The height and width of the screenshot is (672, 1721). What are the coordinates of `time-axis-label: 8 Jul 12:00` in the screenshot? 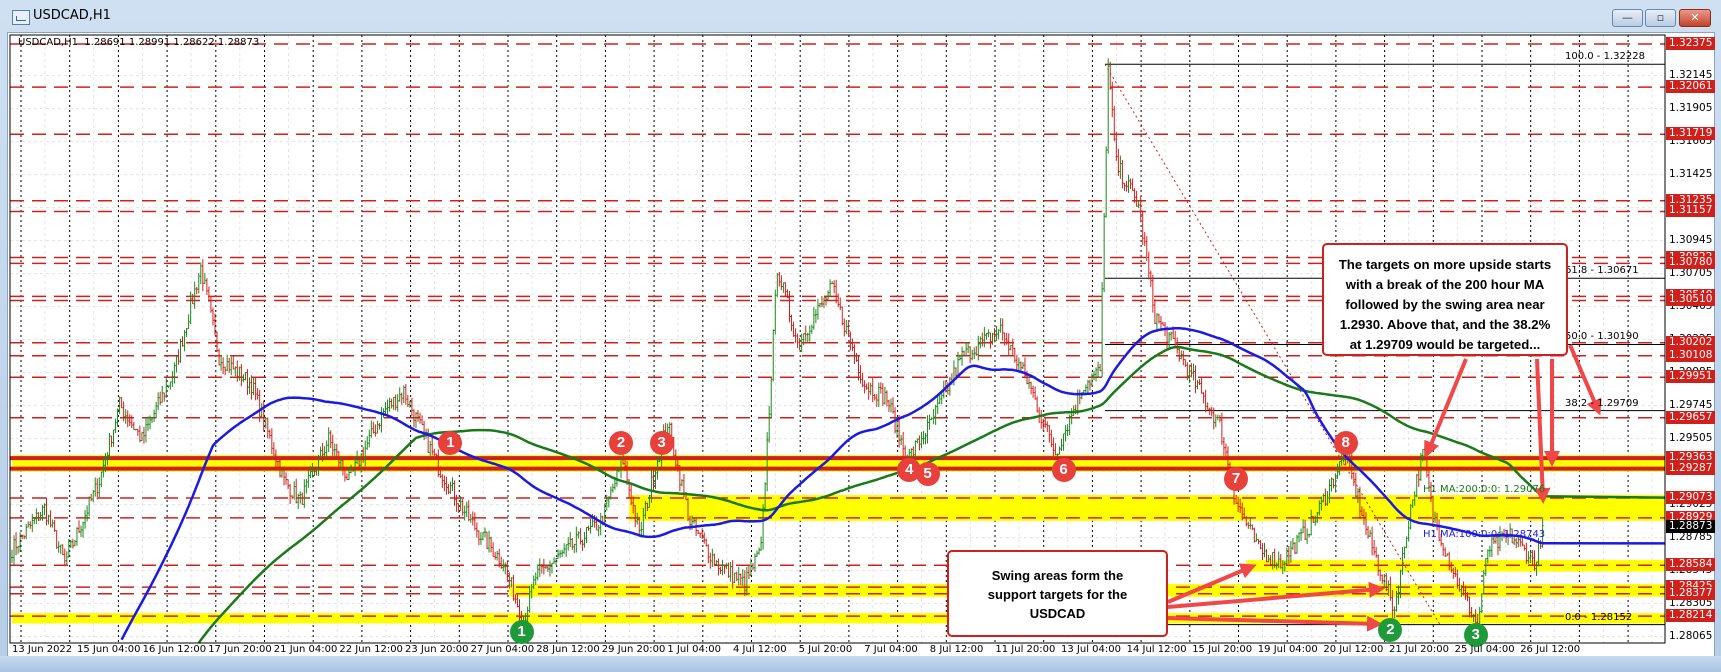 It's located at (956, 649).